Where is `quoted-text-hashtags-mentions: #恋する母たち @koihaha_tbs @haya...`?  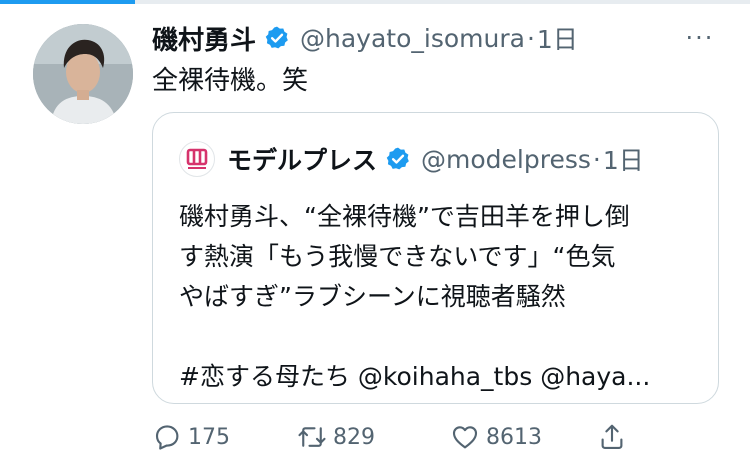
quoted-text-hashtags-mentions: #恋する母たち @koihaha_tbs @haya... is located at coordinates (439, 377).